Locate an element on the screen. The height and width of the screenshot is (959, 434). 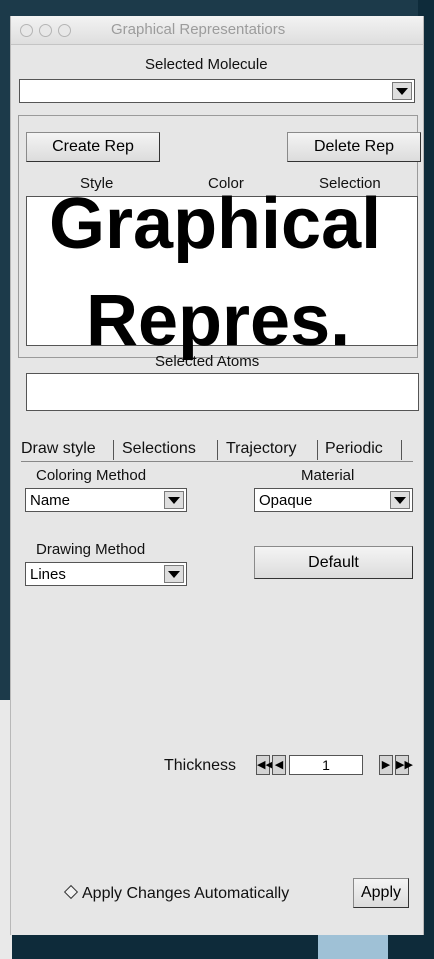
create-rep-button: Create Rep is located at coordinates (93, 147).